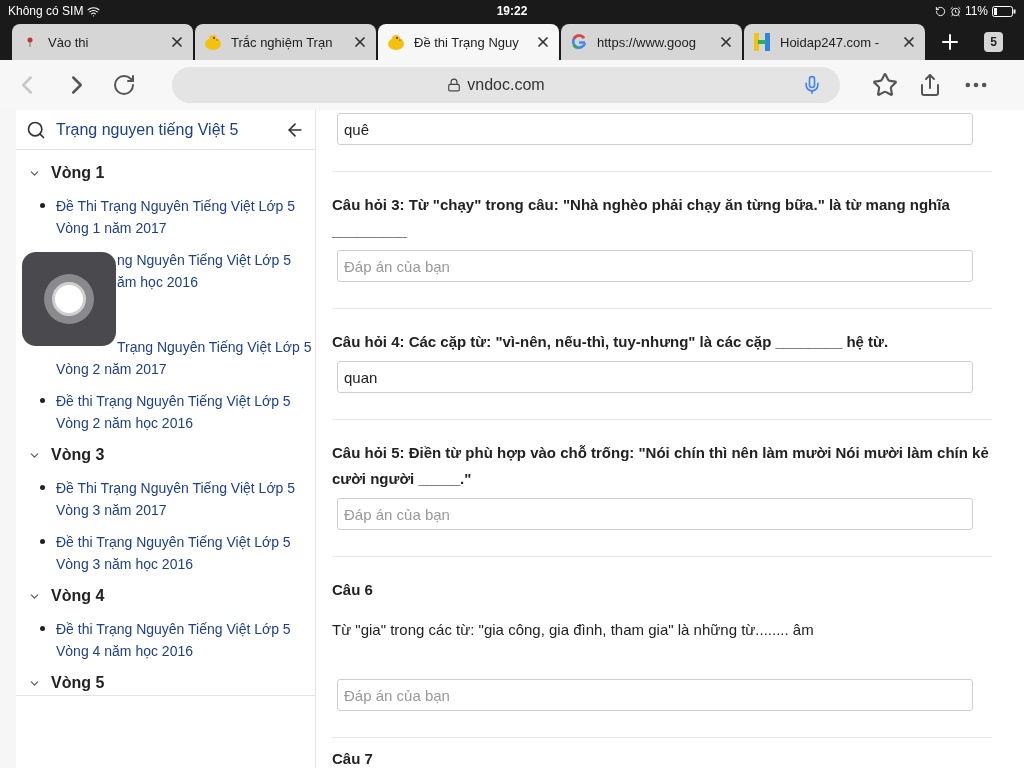 The height and width of the screenshot is (768, 1024). I want to click on bookmark-icon, so click(885, 85).